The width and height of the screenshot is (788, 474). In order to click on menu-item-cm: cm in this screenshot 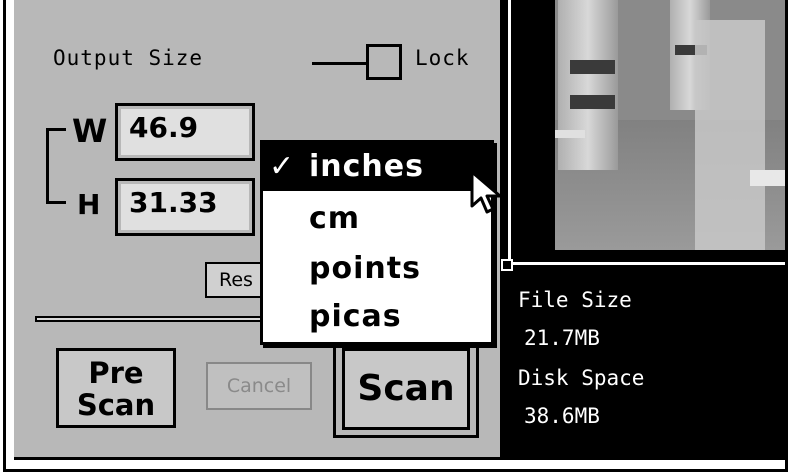, I will do `click(377, 219)`.